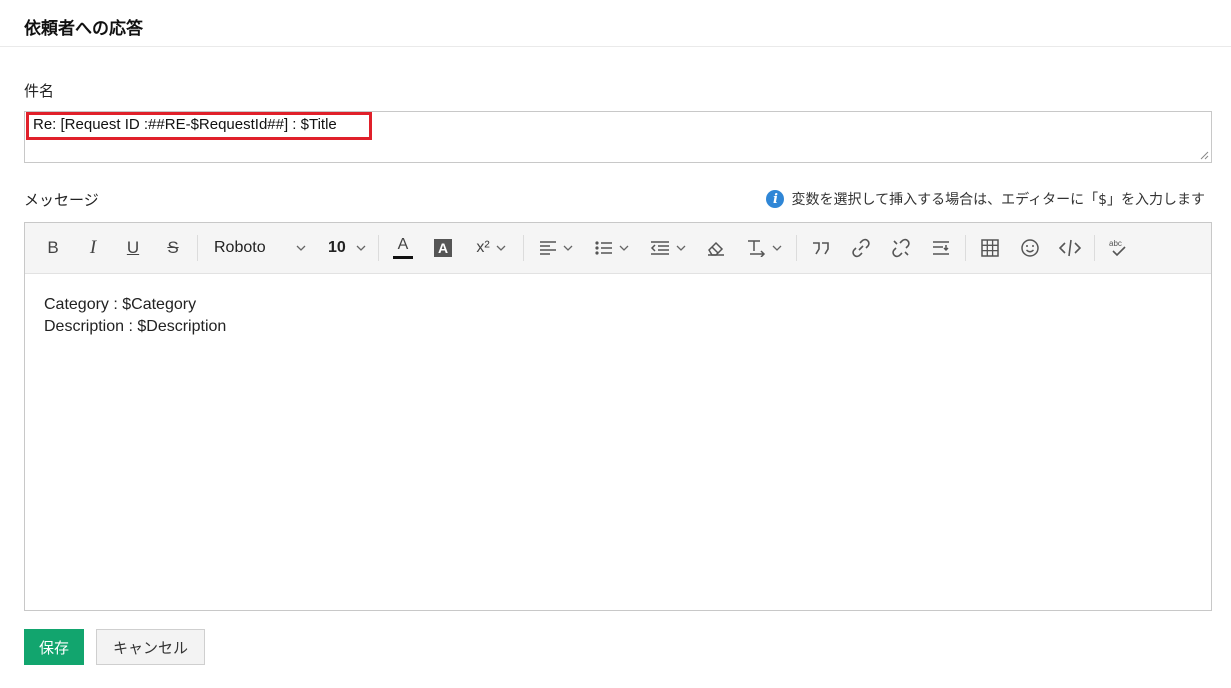 This screenshot has width=1231, height=688. I want to click on bullet-list-icon, so click(604, 248).